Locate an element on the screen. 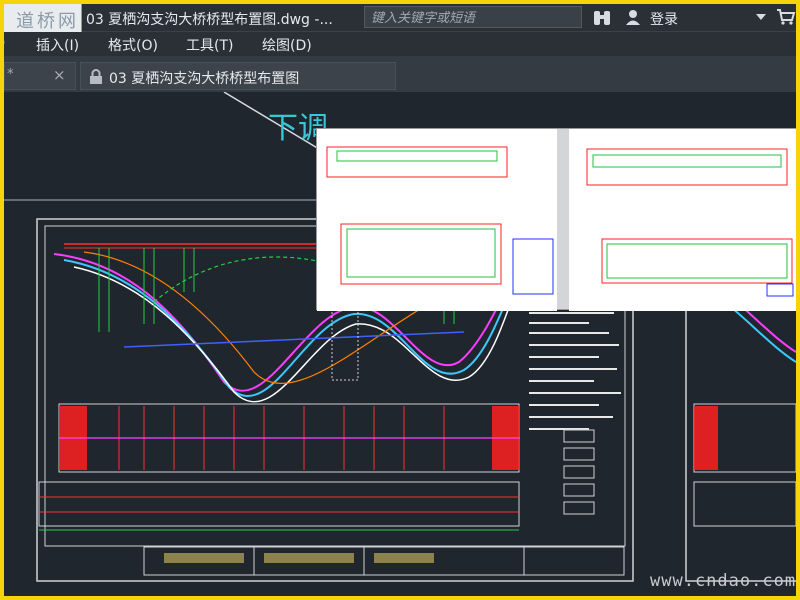 The width and height of the screenshot is (800, 600). logo-text: 道桥网 is located at coordinates (47, 21).